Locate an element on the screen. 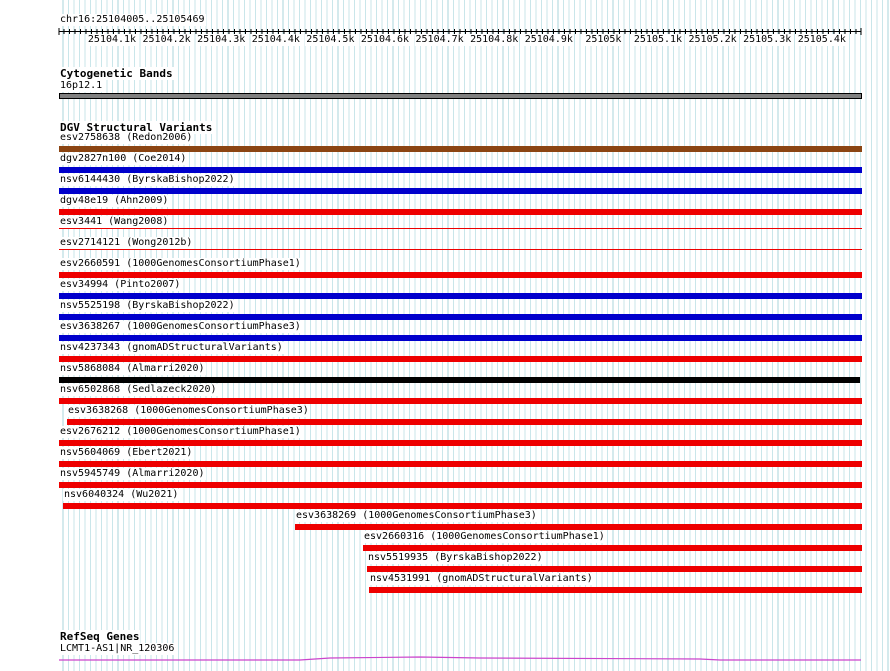  dgv-feature-label: esv2660591 (1000GenomesConsortiumPhase1) is located at coordinates (180, 264).